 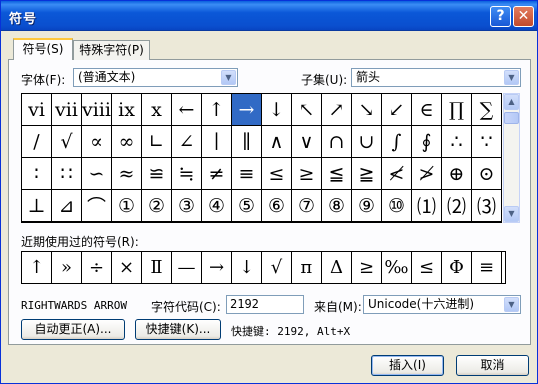 I want to click on symbol-cell: ∽, so click(x=97, y=174).